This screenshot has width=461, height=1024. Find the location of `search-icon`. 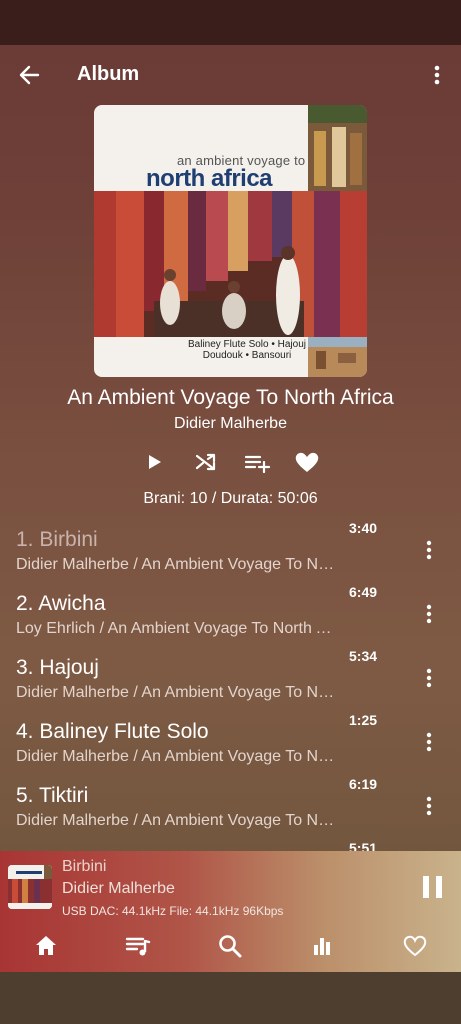

search-icon is located at coordinates (230, 946).